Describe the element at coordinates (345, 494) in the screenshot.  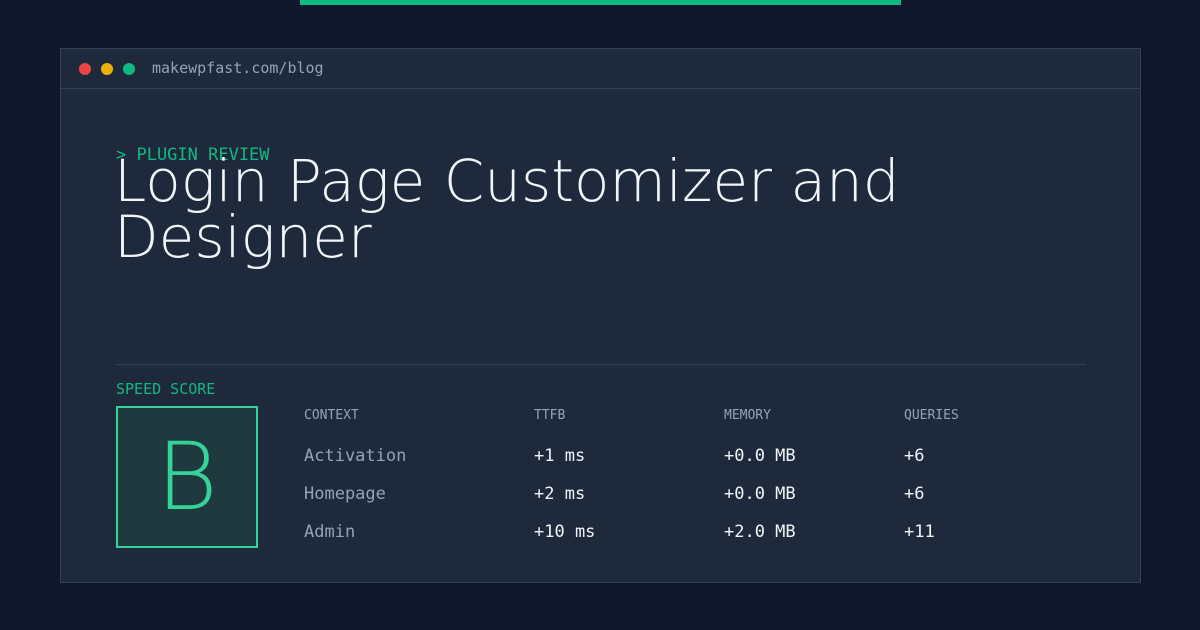
I see `table-cell-context: Homepage` at that location.